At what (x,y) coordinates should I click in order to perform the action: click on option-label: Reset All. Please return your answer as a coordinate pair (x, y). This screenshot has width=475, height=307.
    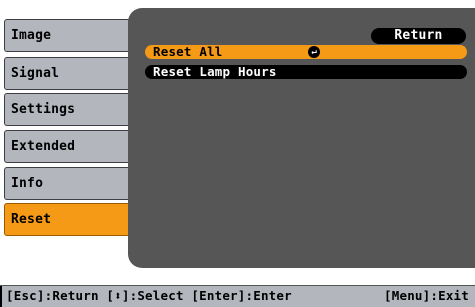
    Looking at the image, I should click on (188, 51).